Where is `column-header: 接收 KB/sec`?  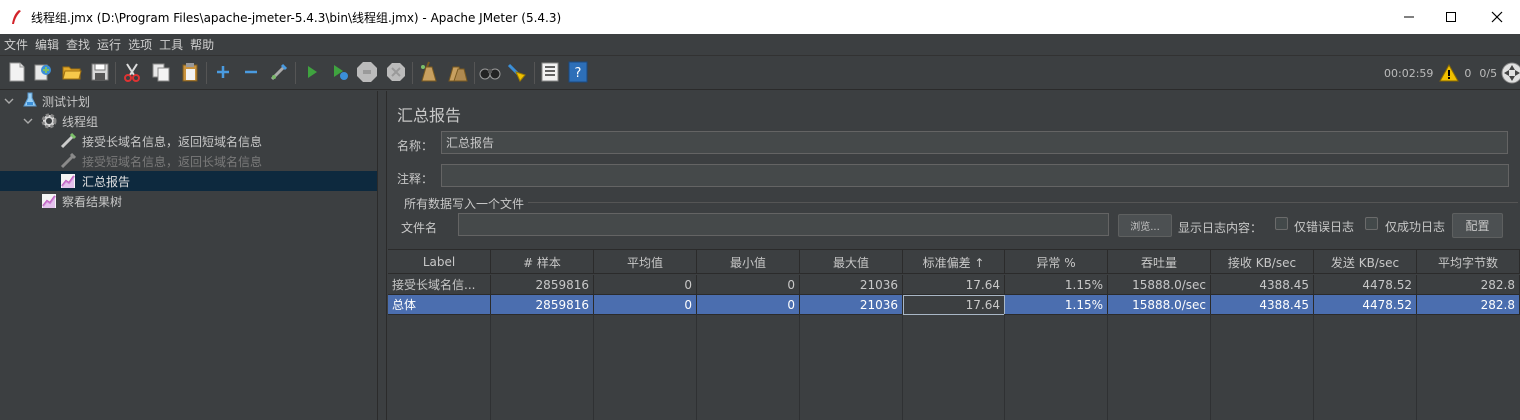 column-header: 接收 KB/sec is located at coordinates (1262, 262).